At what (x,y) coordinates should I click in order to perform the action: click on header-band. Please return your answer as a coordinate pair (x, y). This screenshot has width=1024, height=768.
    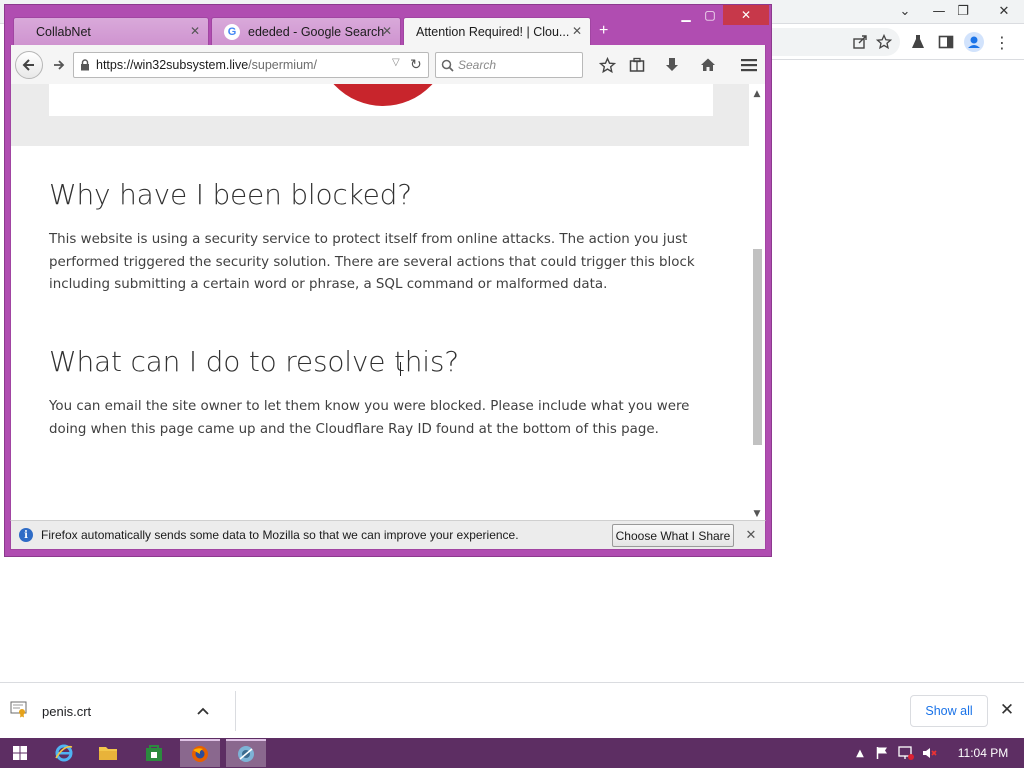
    Looking at the image, I should click on (380, 115).